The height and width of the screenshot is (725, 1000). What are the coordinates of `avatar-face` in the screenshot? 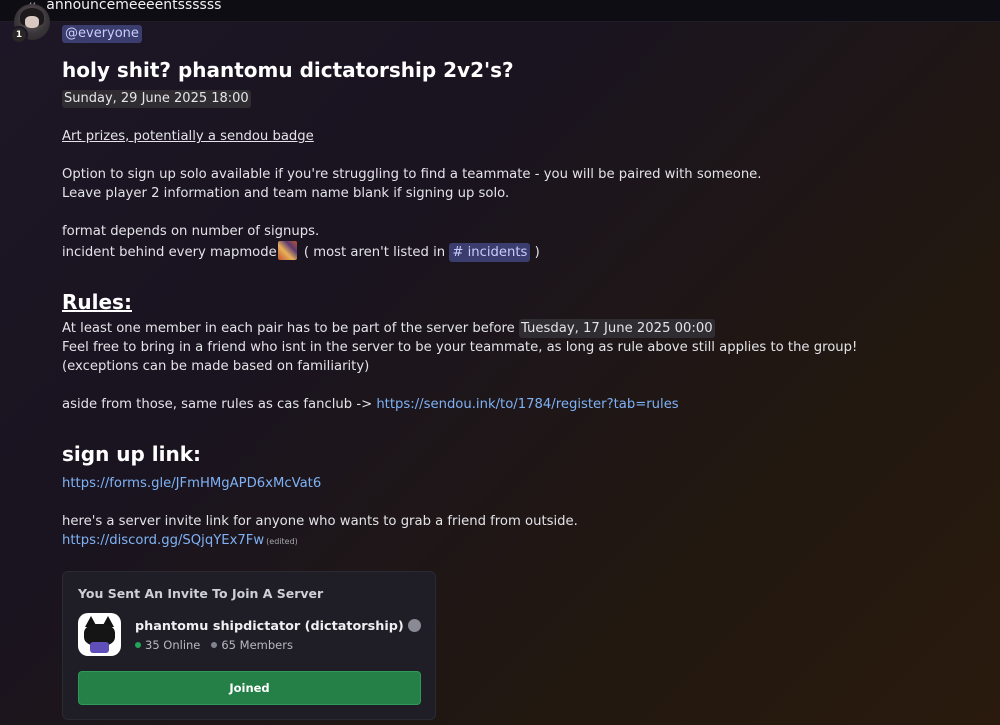 It's located at (32, 22).